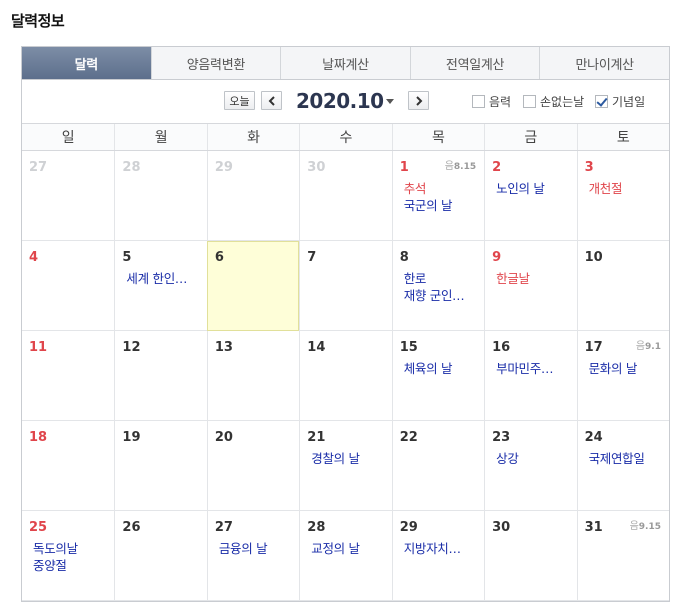 The height and width of the screenshot is (605, 694). I want to click on day-cell: 23 상강, so click(530, 466).